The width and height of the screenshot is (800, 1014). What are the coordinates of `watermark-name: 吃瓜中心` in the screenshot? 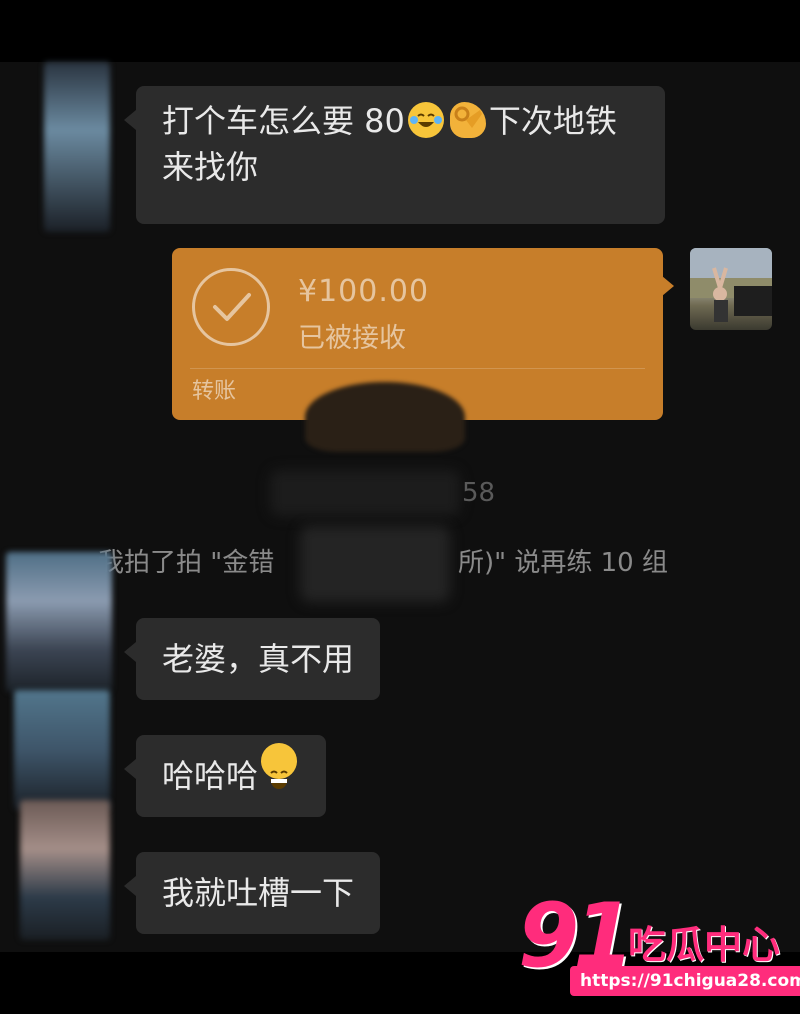 It's located at (704, 945).